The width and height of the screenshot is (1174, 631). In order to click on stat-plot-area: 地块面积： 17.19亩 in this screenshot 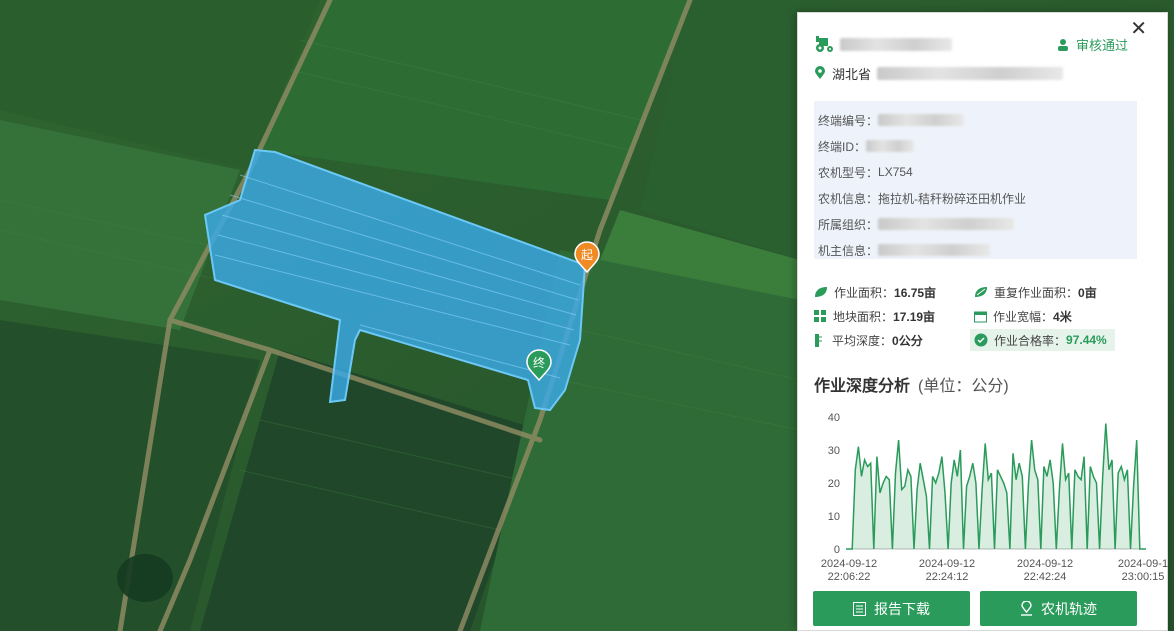, I will do `click(874, 316)`.